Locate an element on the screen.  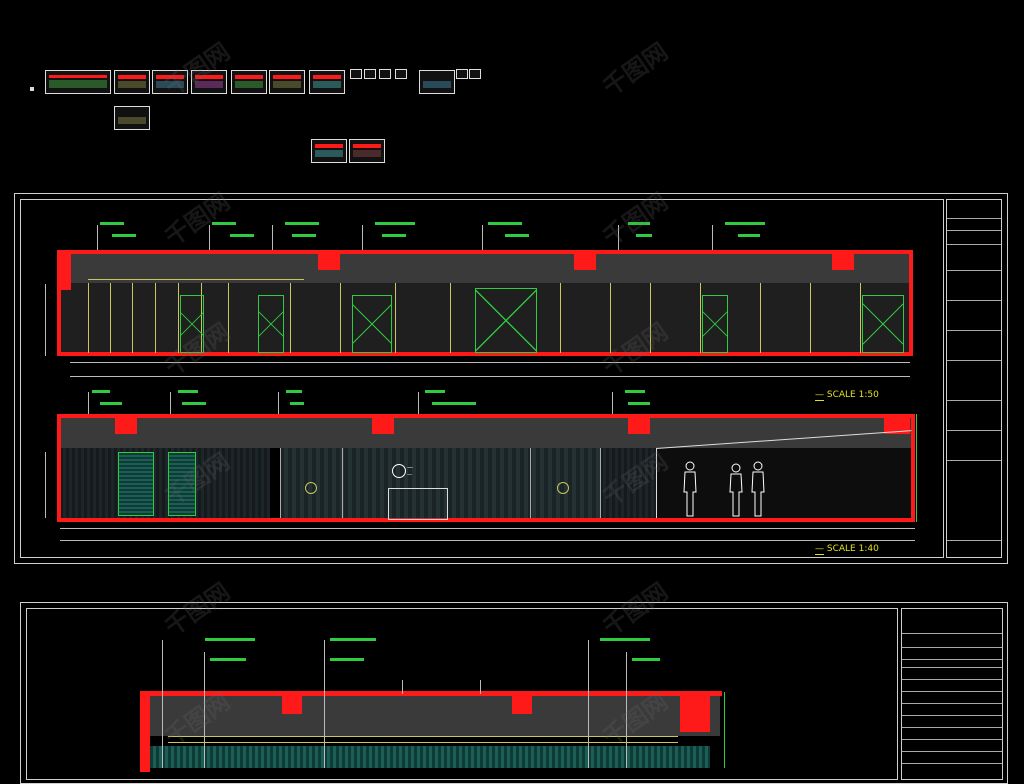
reception-desk is located at coordinates (418, 504).